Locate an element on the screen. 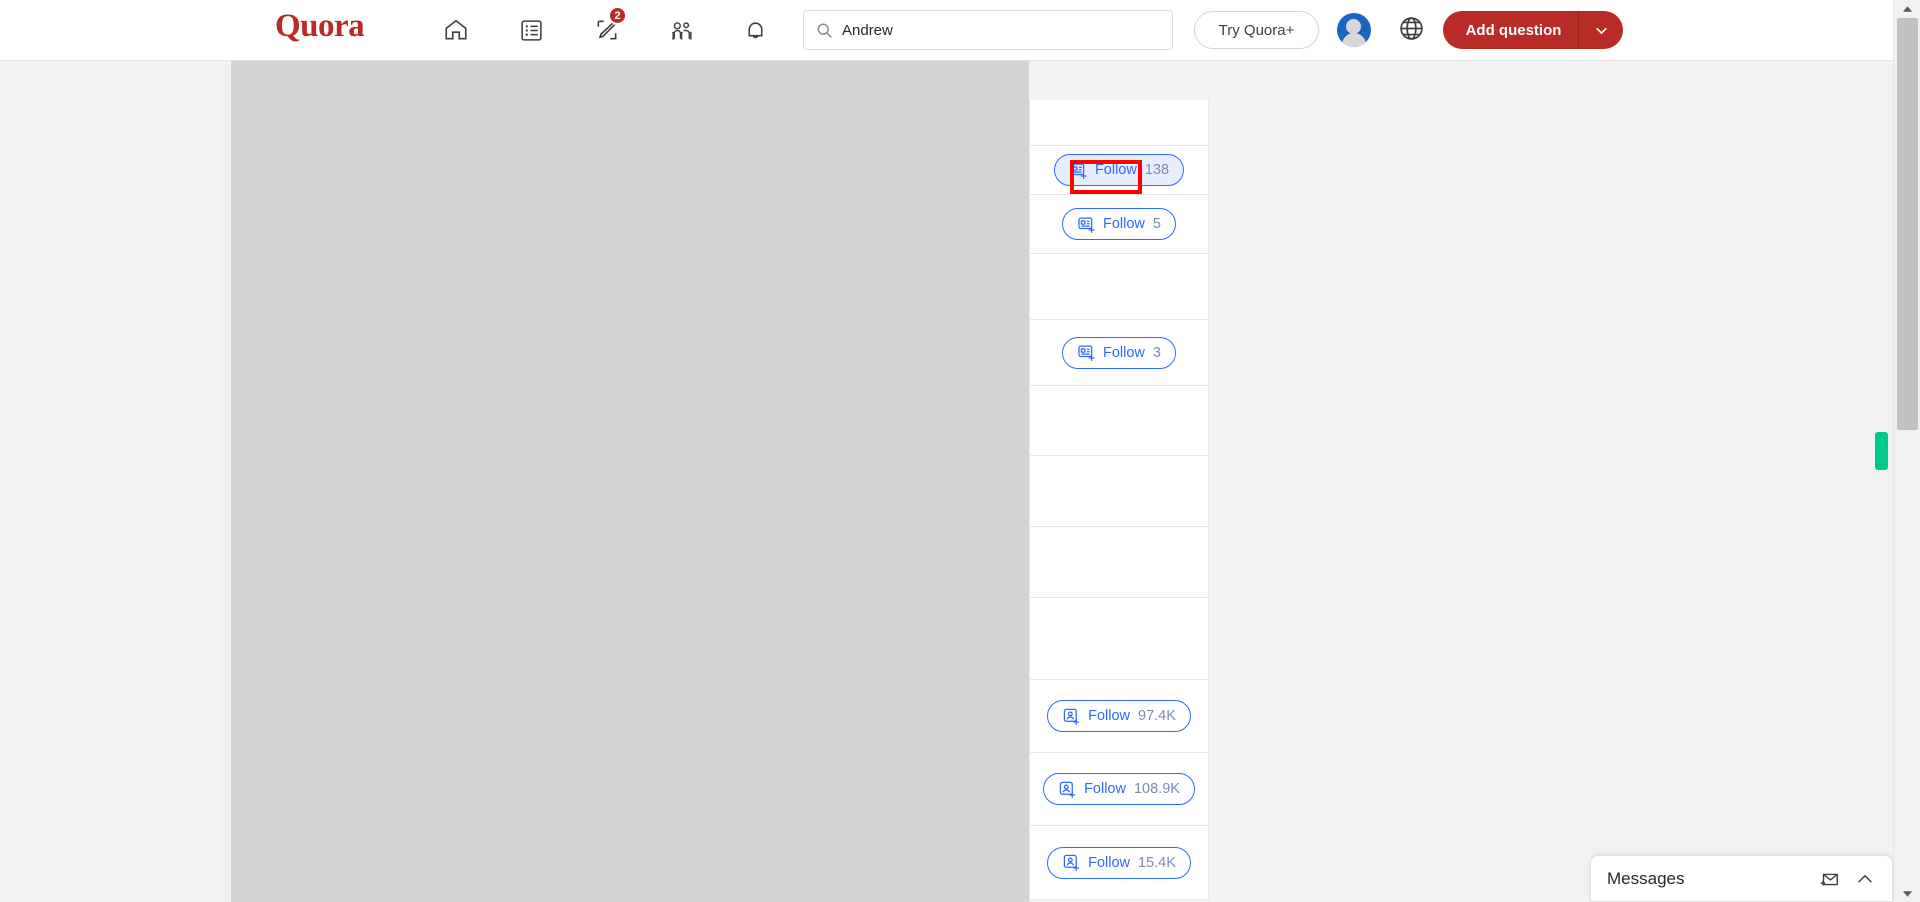  nav-notifications-button is located at coordinates (755, 30).